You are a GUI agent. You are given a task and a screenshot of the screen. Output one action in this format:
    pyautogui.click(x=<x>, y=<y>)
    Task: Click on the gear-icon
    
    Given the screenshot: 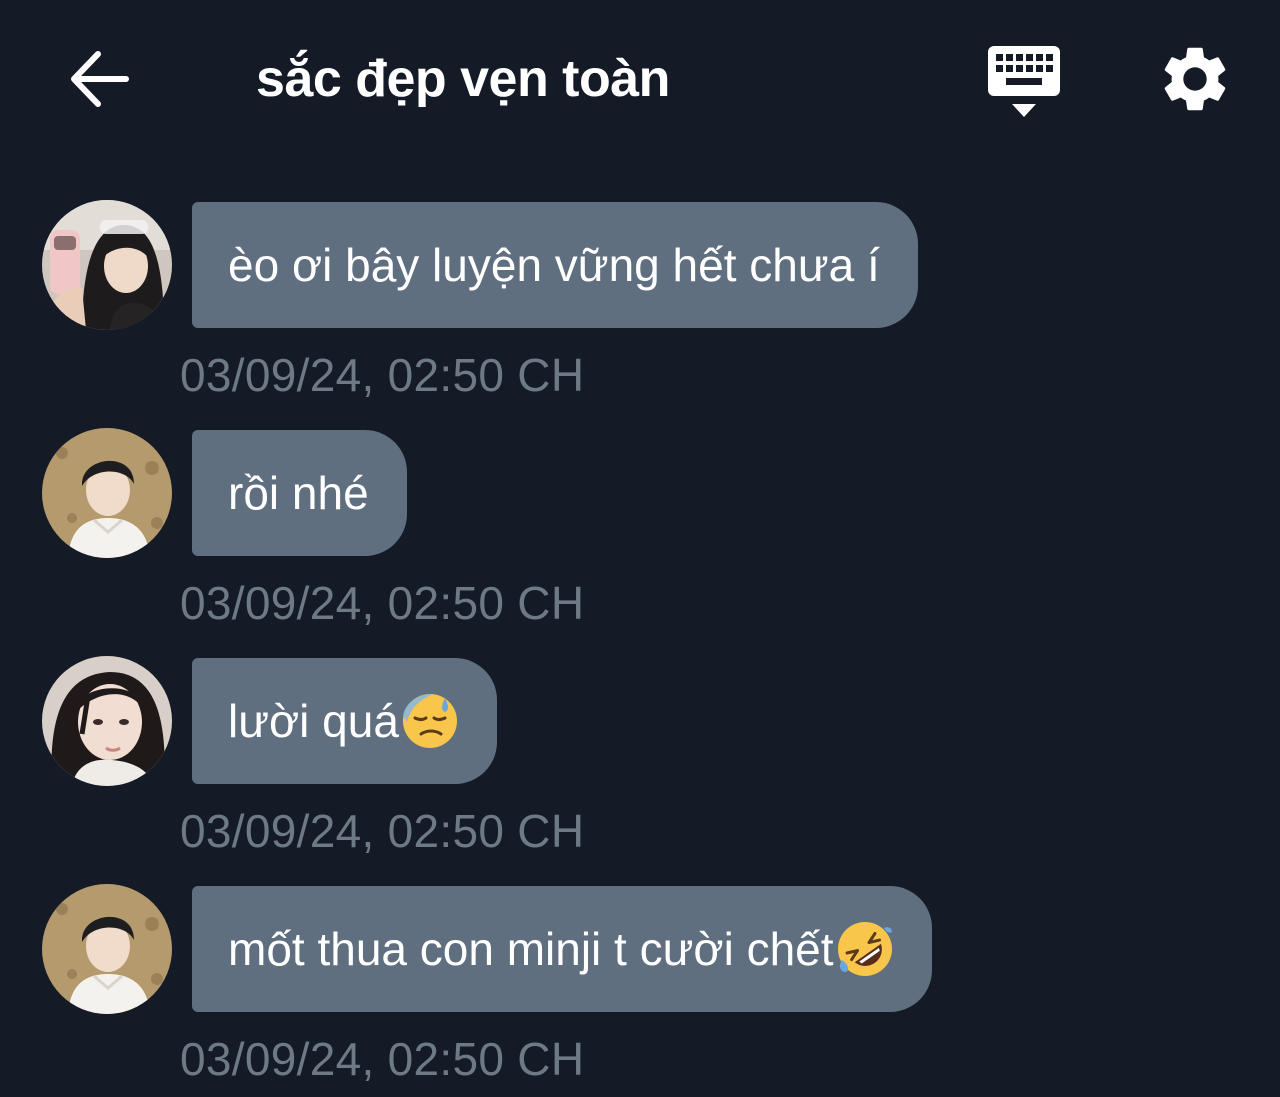 What is the action you would take?
    pyautogui.click(x=1195, y=79)
    